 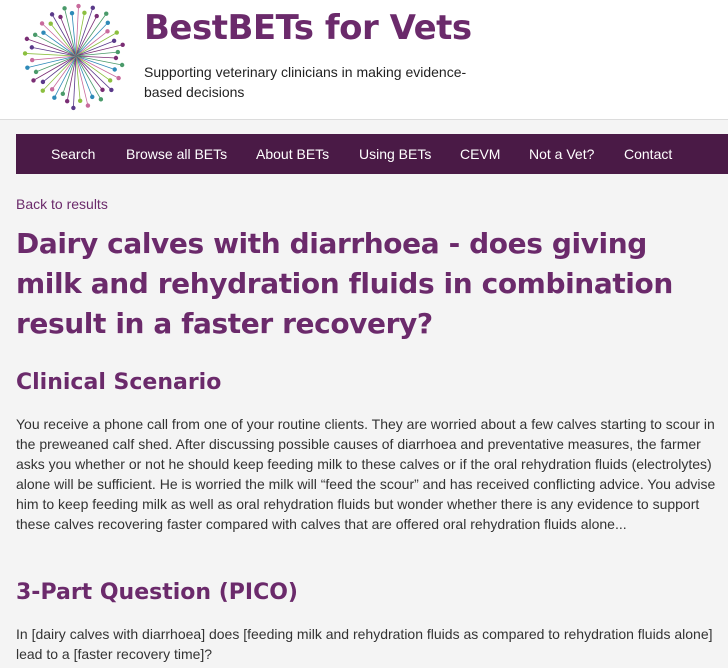 What do you see at coordinates (308, 28) in the screenshot?
I see `site-title: BestBETs for Vets` at bounding box center [308, 28].